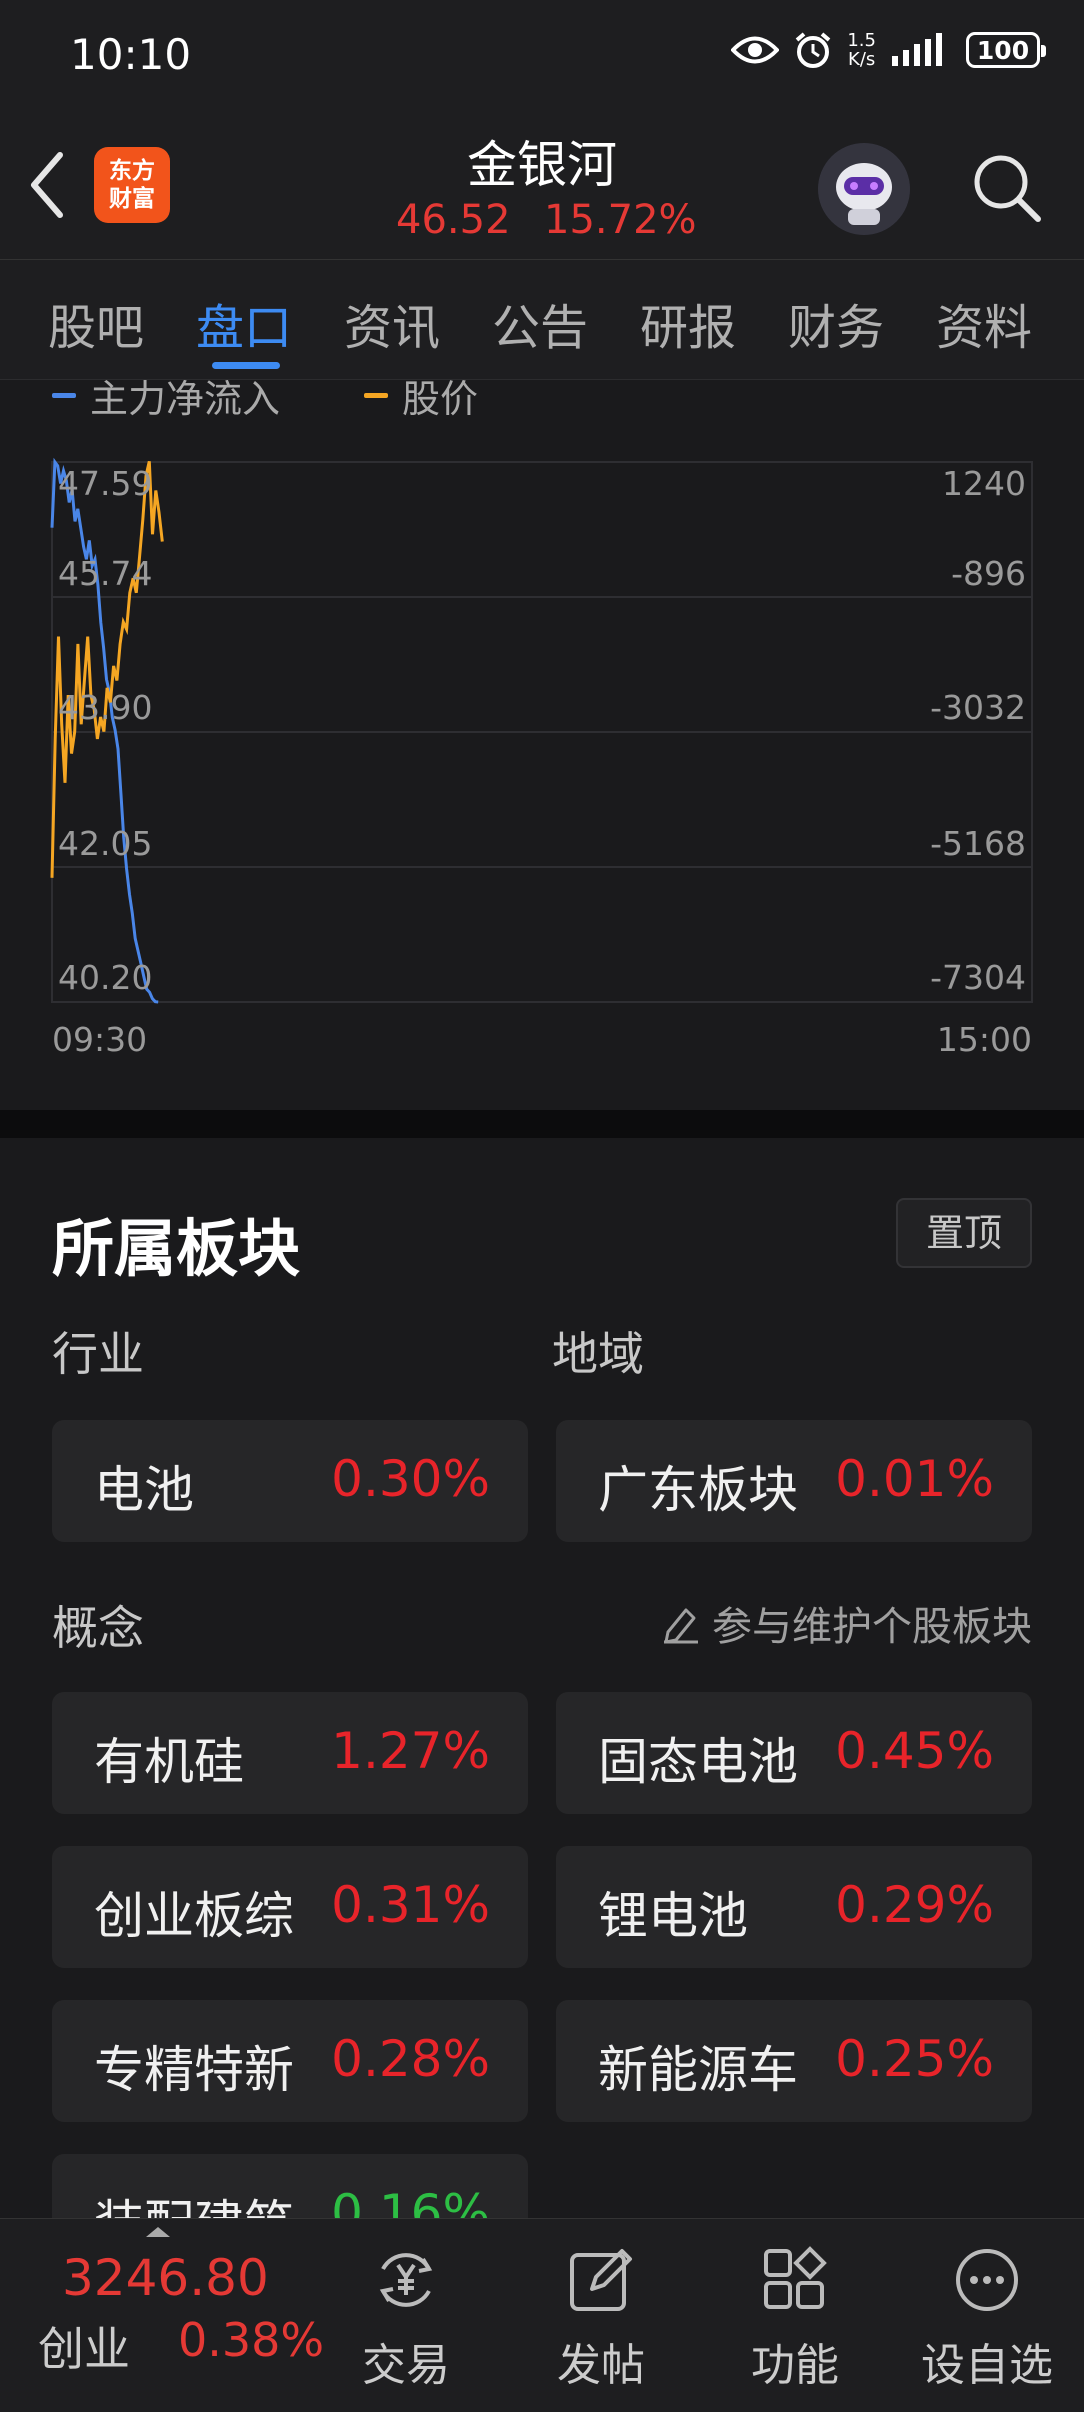 This screenshot has height=2412, width=1084. What do you see at coordinates (914, 1905) in the screenshot?
I see `sector-change: 0.29%` at bounding box center [914, 1905].